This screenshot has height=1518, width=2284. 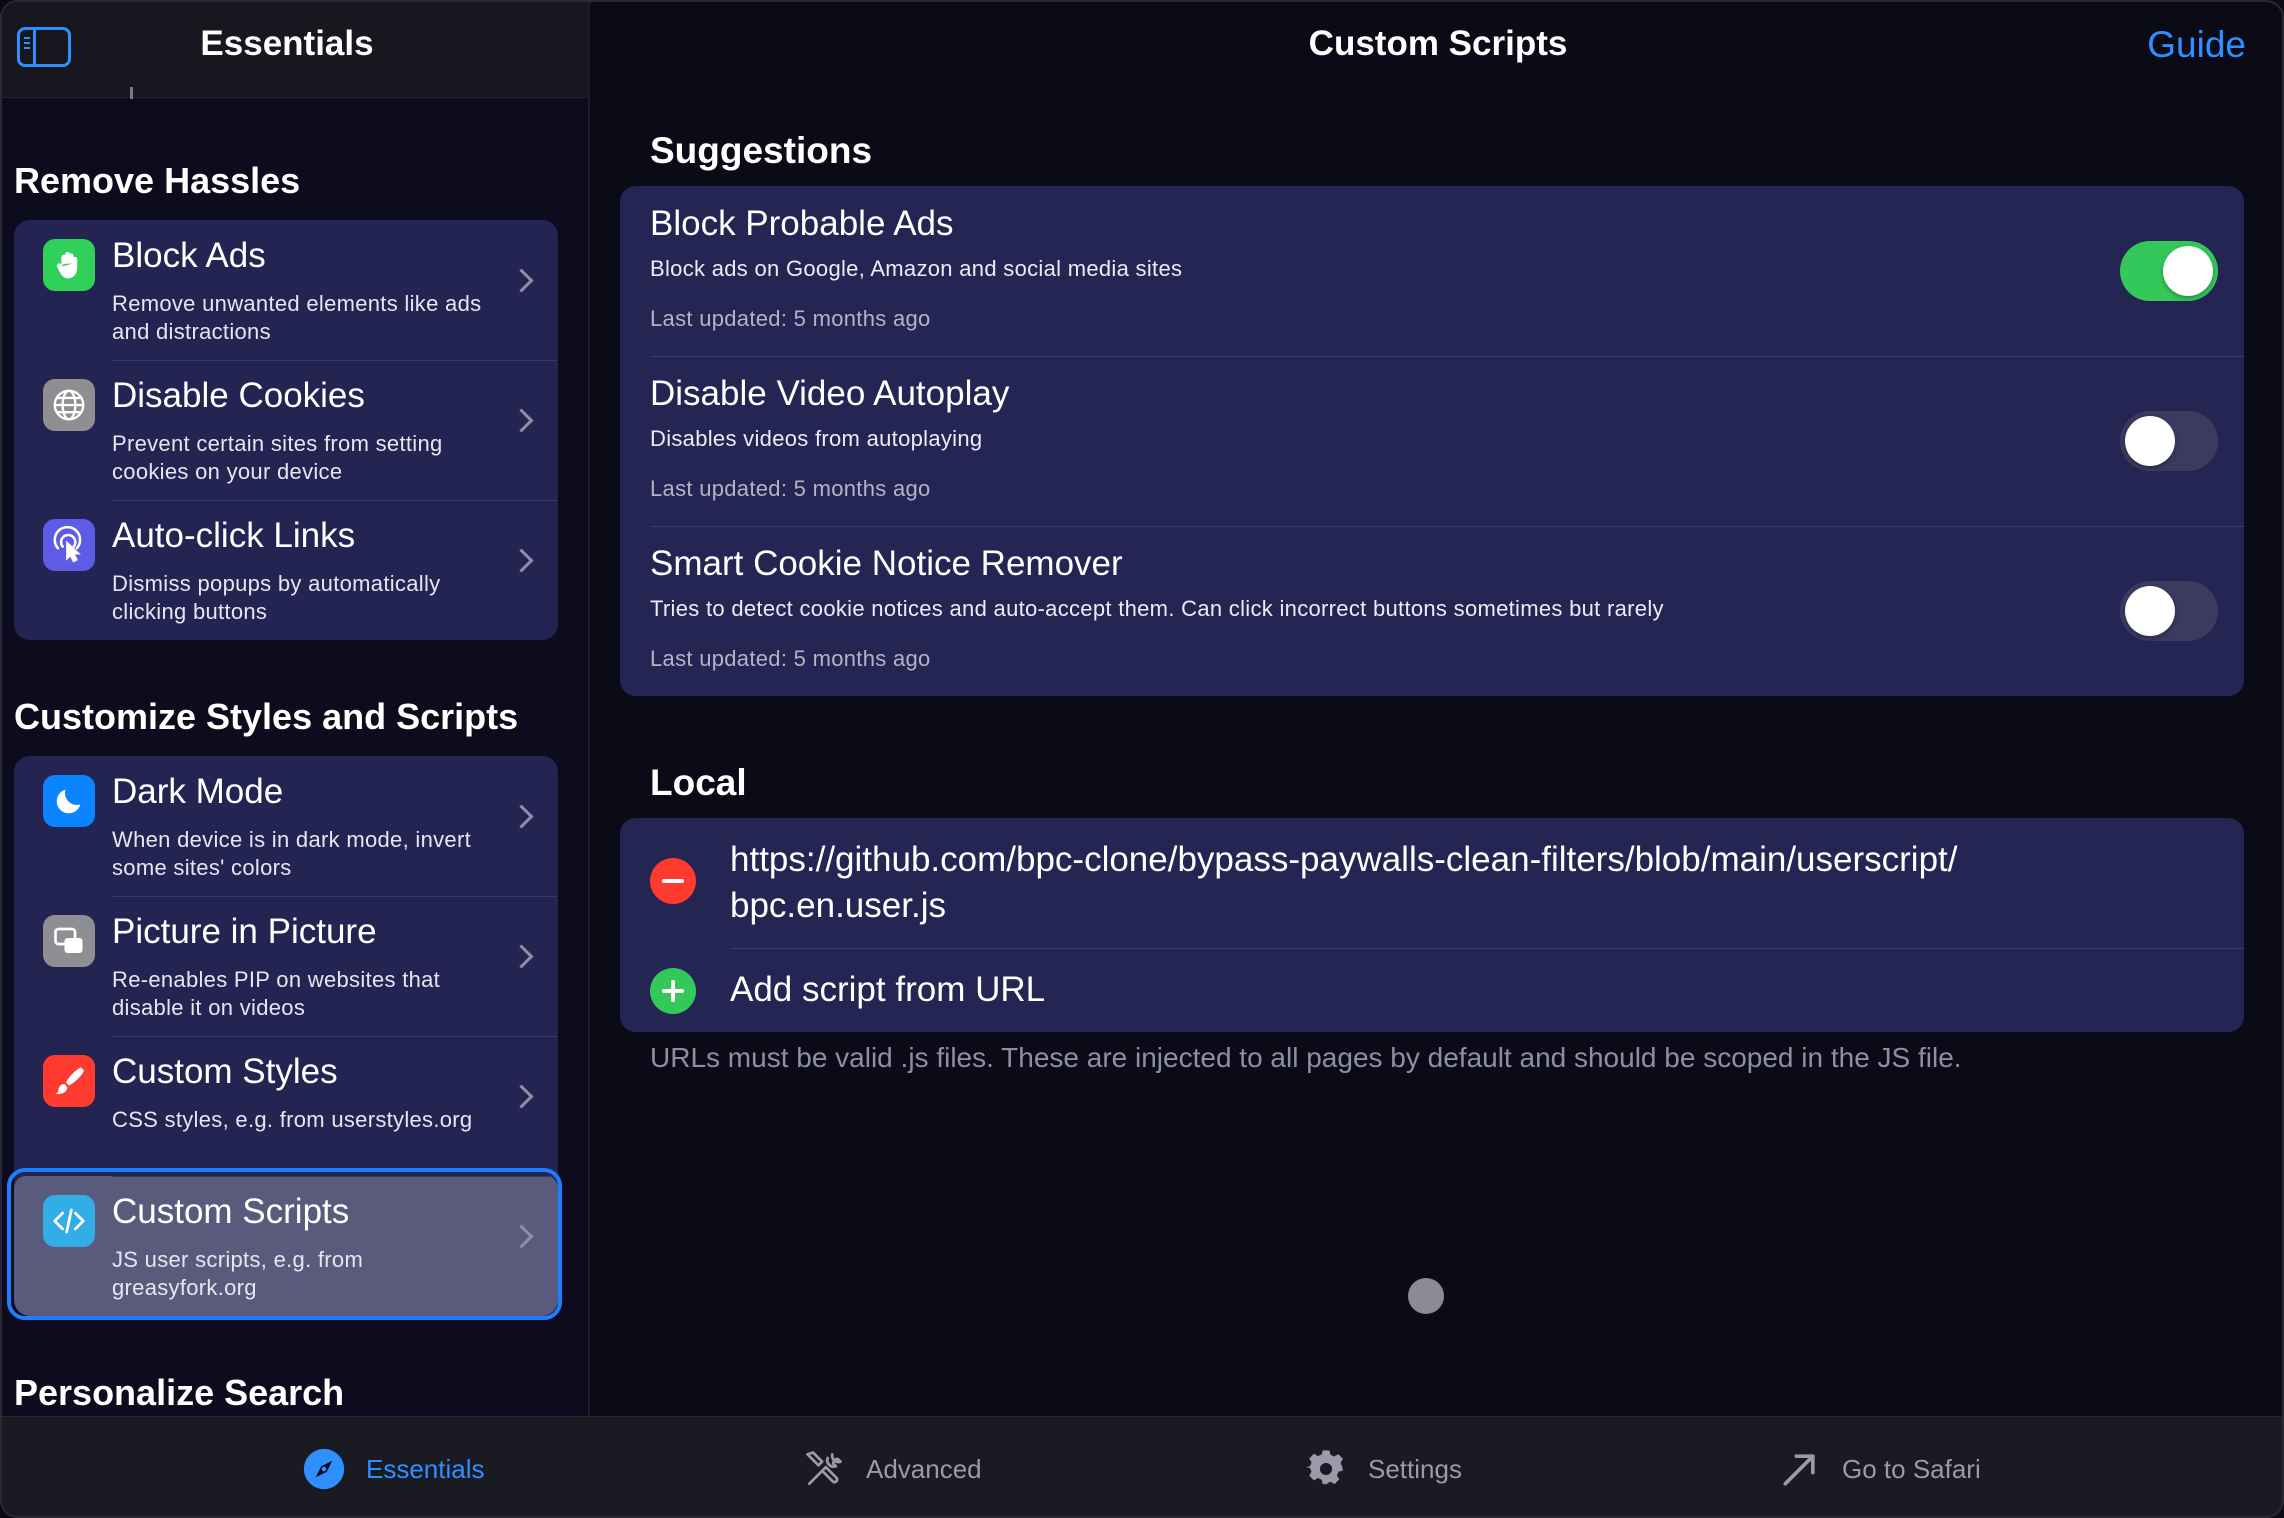 What do you see at coordinates (157, 180) in the screenshot?
I see `section-title-remove-hassles: Remove Hassles` at bounding box center [157, 180].